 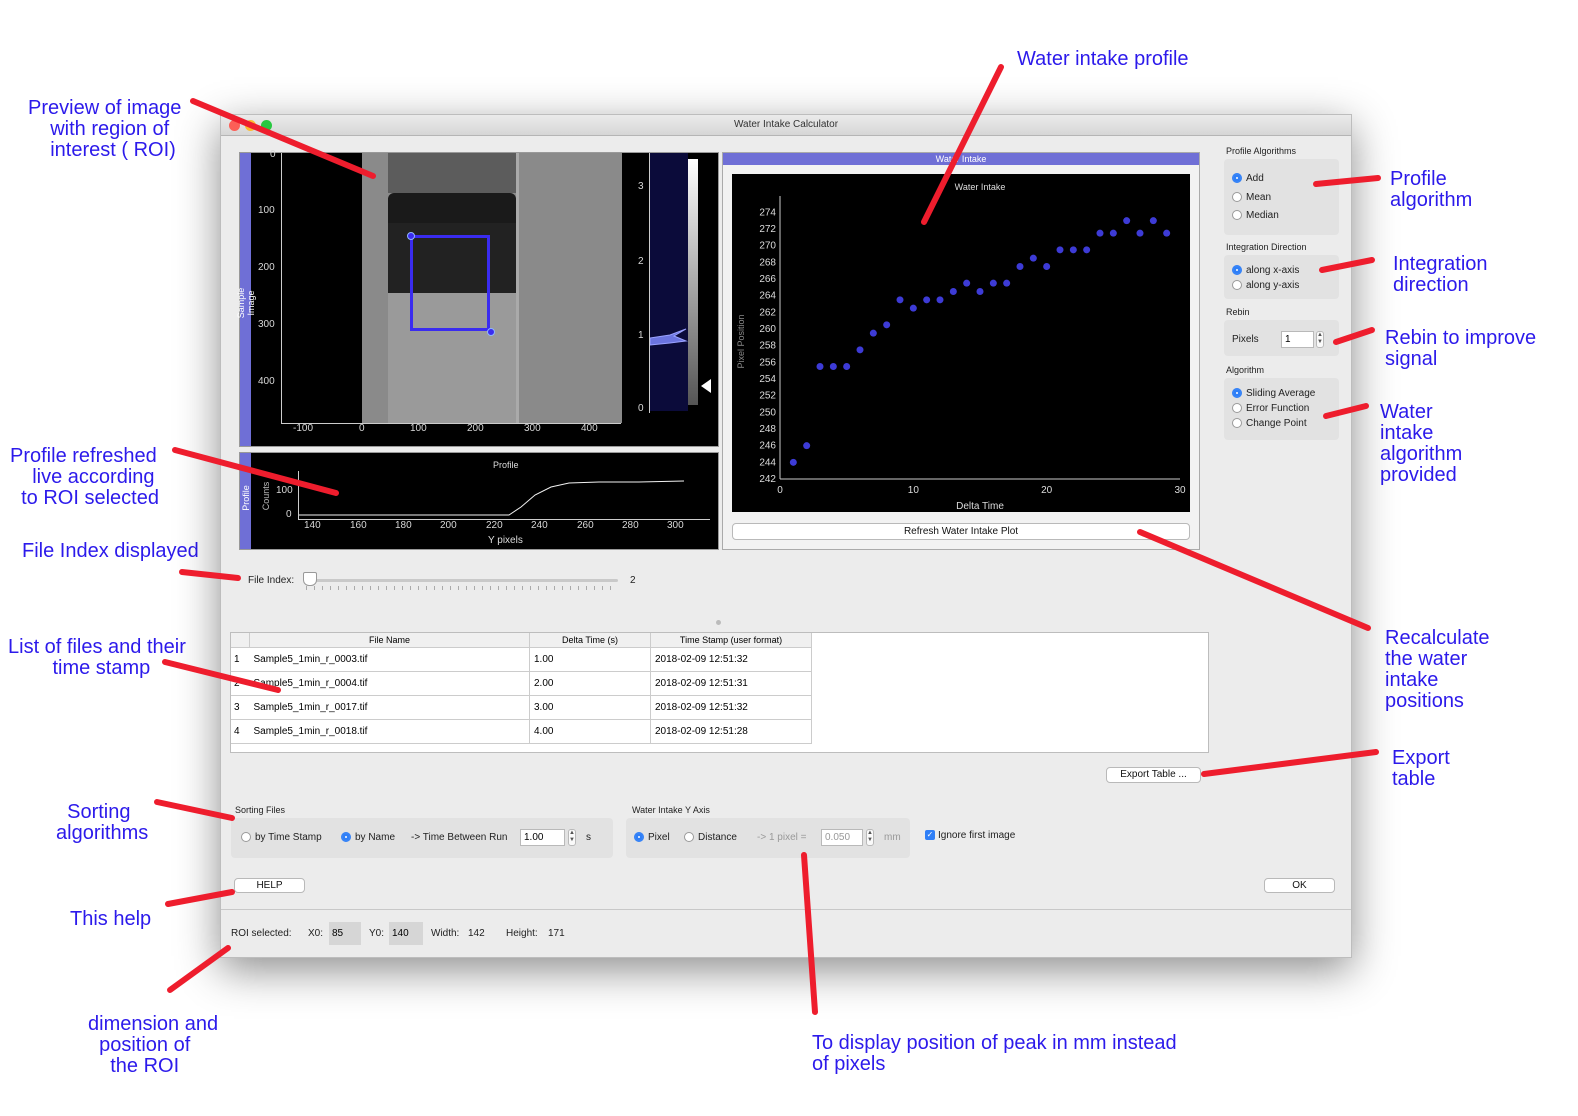 I want to click on cell-delta-time: 1.00, so click(x=590, y=659).